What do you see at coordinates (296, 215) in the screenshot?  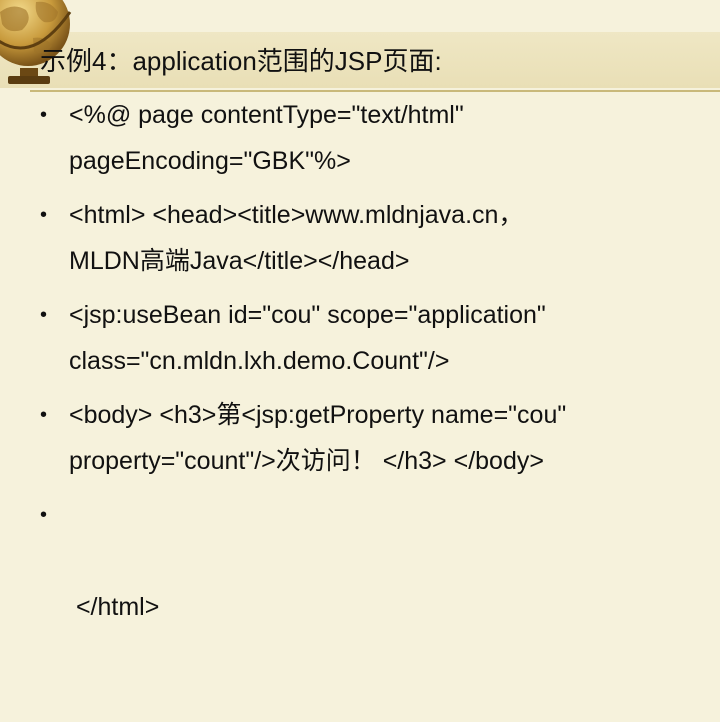 I see `bullet-line: <html> <head><title>www.mldnjava.cn，` at bounding box center [296, 215].